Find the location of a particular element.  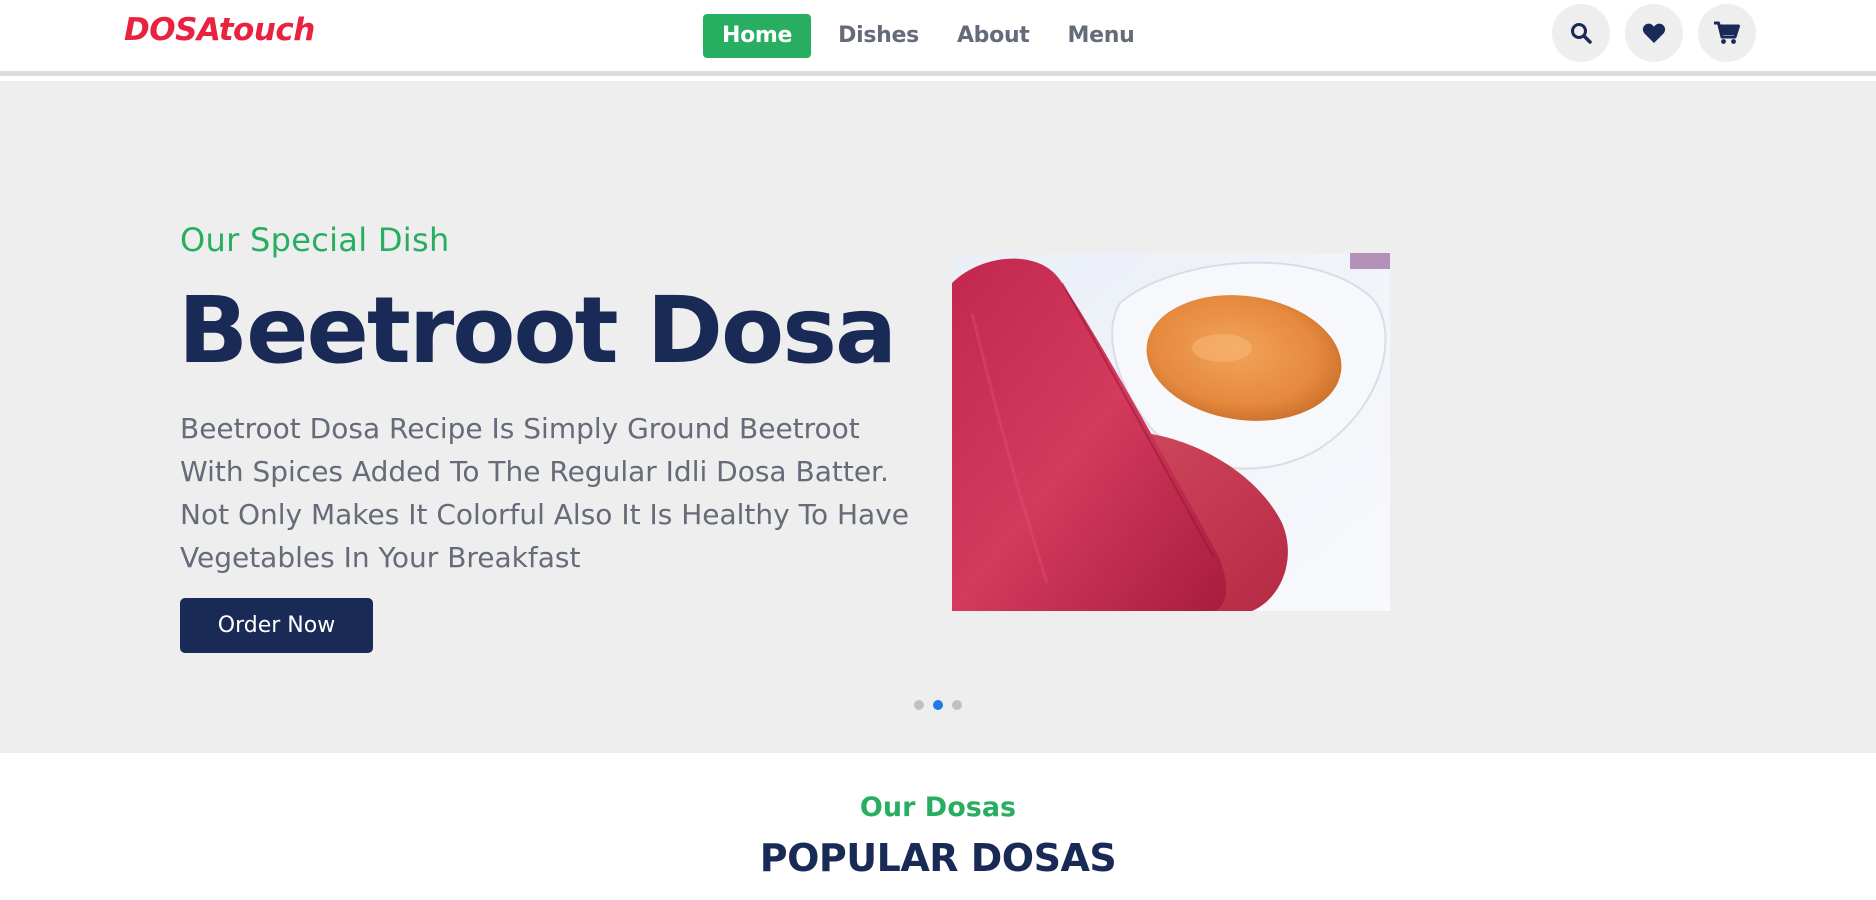

search-icon is located at coordinates (1581, 33).